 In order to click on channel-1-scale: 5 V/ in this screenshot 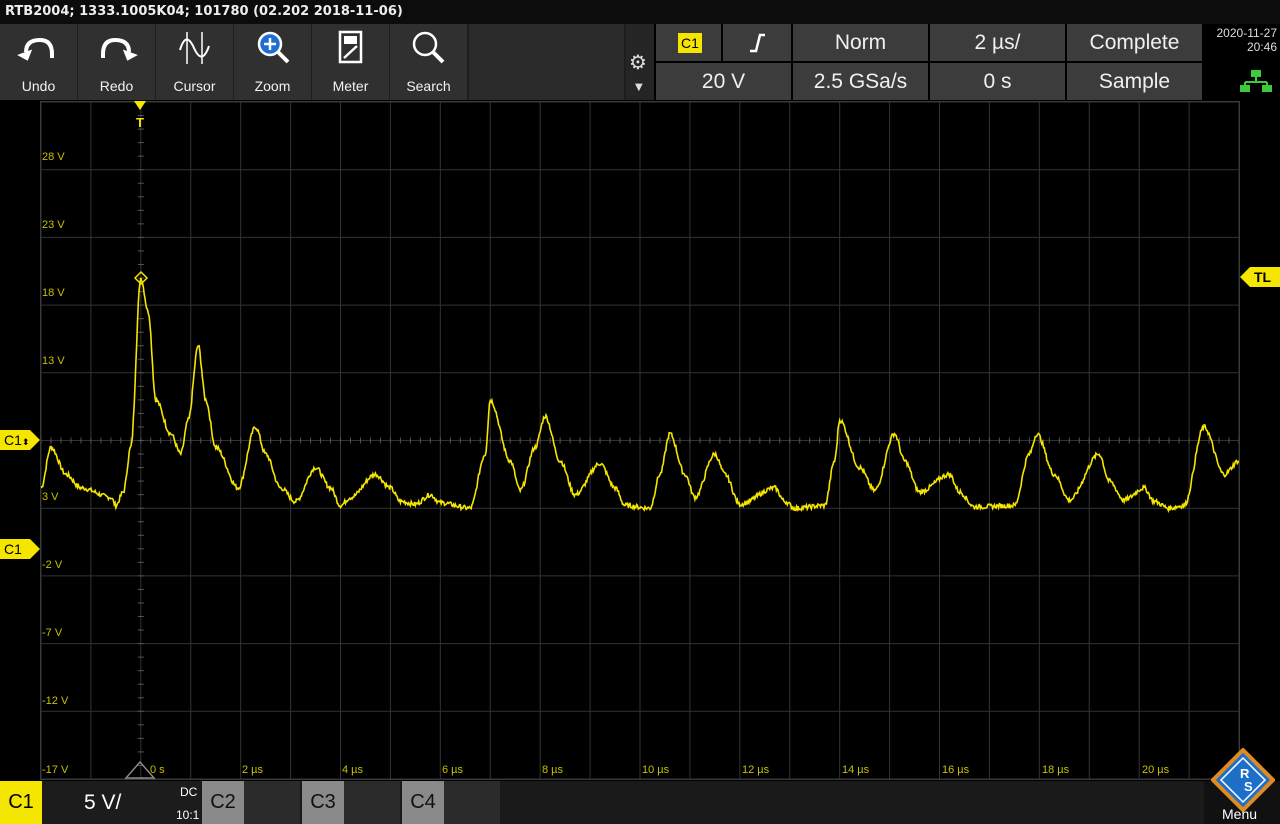, I will do `click(103, 802)`.